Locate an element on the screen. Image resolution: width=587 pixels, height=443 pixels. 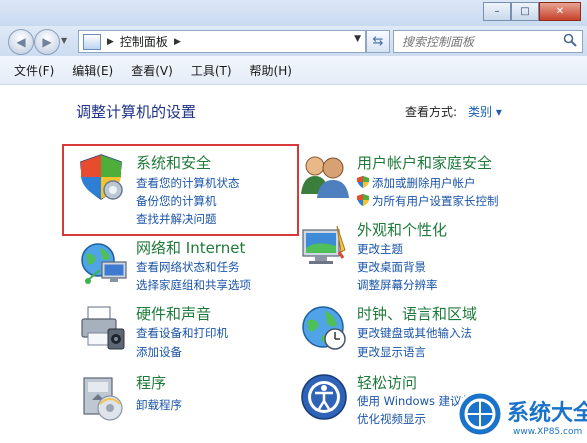
menu-help: 帮助(H) is located at coordinates (271, 70).